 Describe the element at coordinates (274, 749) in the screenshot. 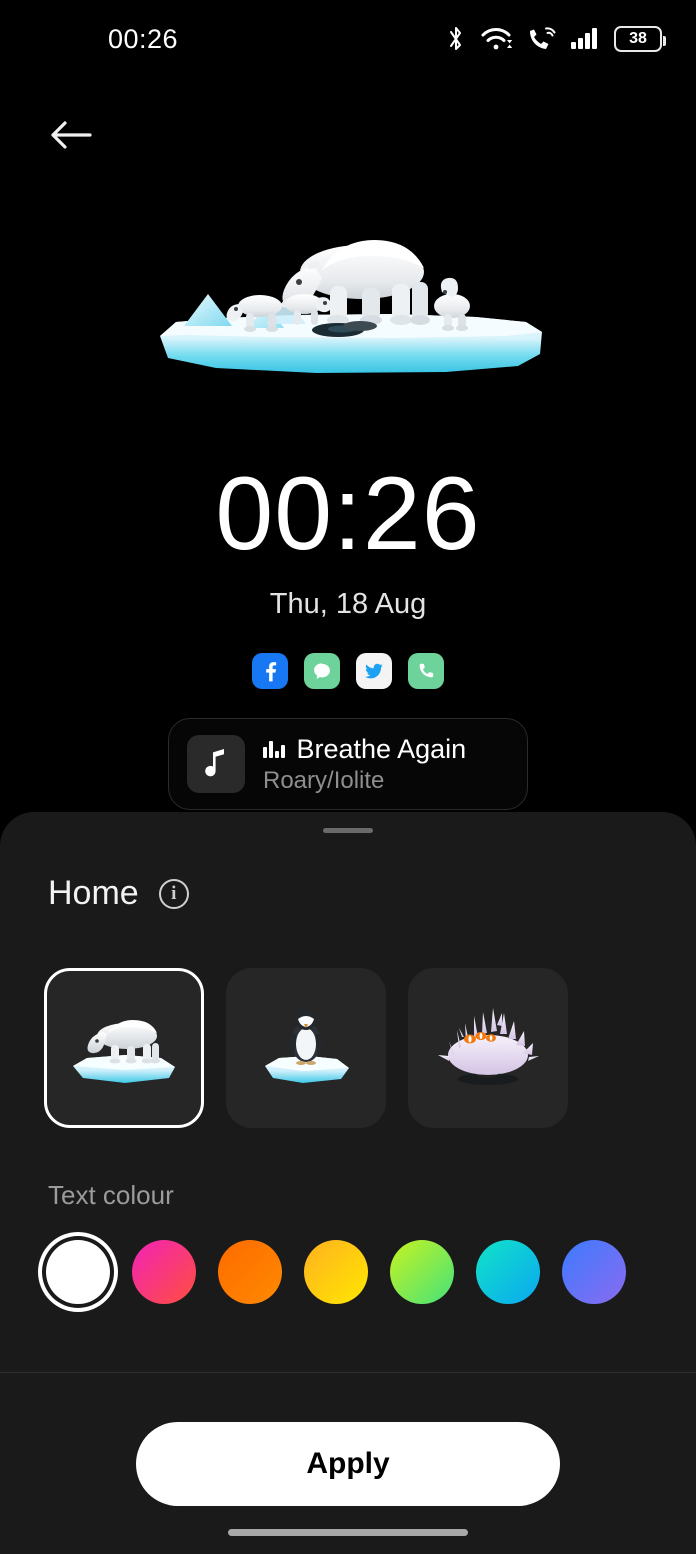

I see `equalizer-bars-icon` at that location.